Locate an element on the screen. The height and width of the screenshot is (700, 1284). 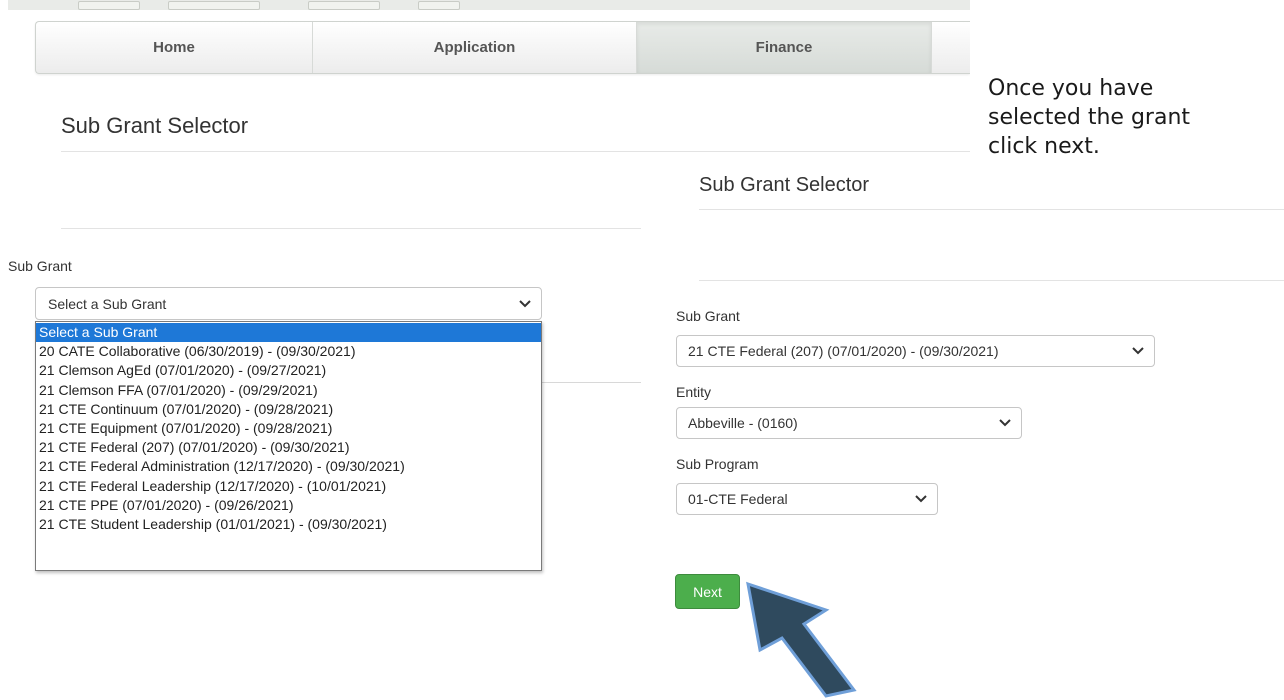
dropdown-option: Select a Sub Grant is located at coordinates (288, 333).